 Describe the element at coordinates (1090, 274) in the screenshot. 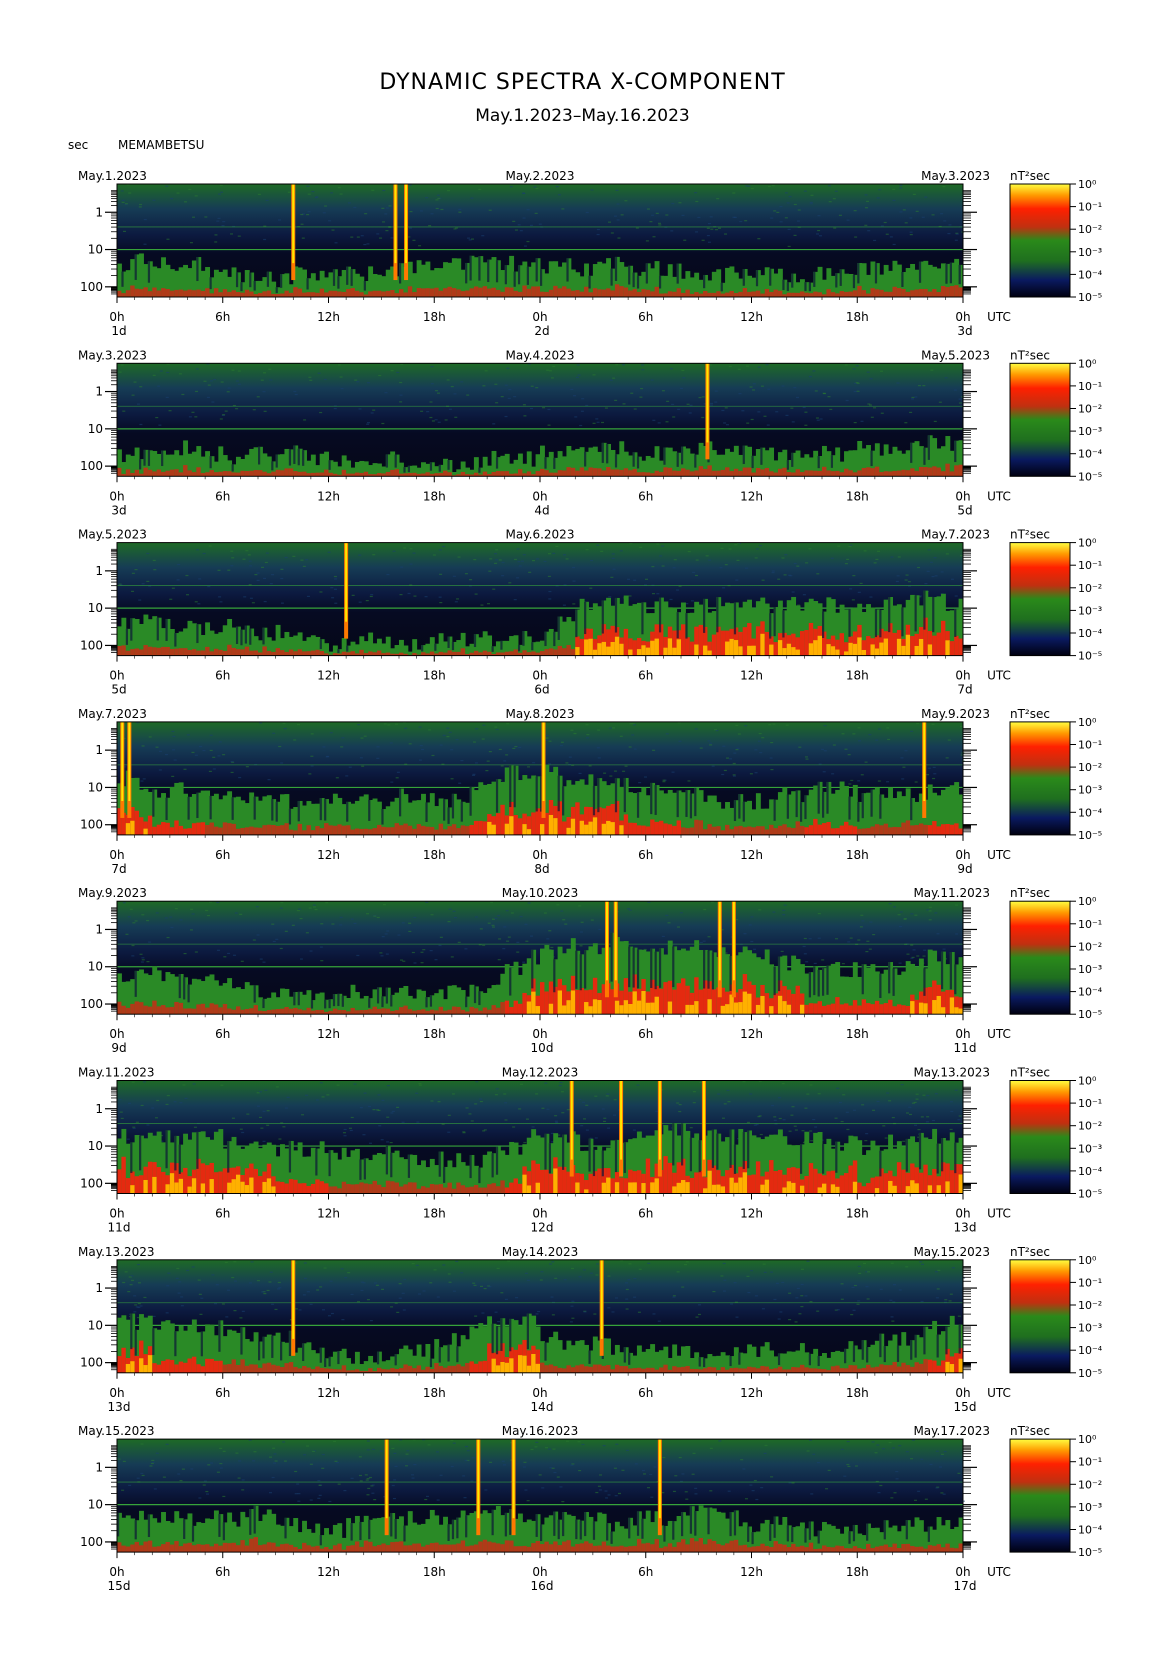

I see `colorbar-tick-label: 10⁻⁴` at that location.